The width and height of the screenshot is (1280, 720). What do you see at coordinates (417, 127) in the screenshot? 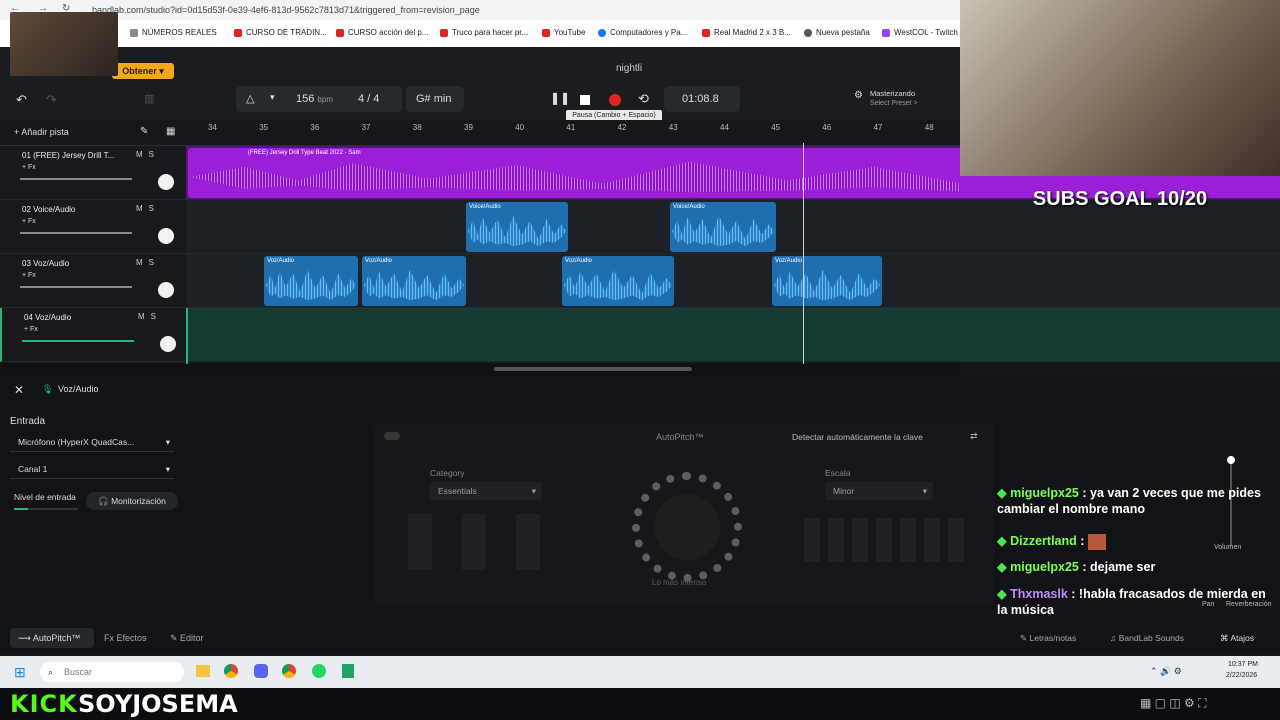
I see `ruler-tick: 38` at bounding box center [417, 127].